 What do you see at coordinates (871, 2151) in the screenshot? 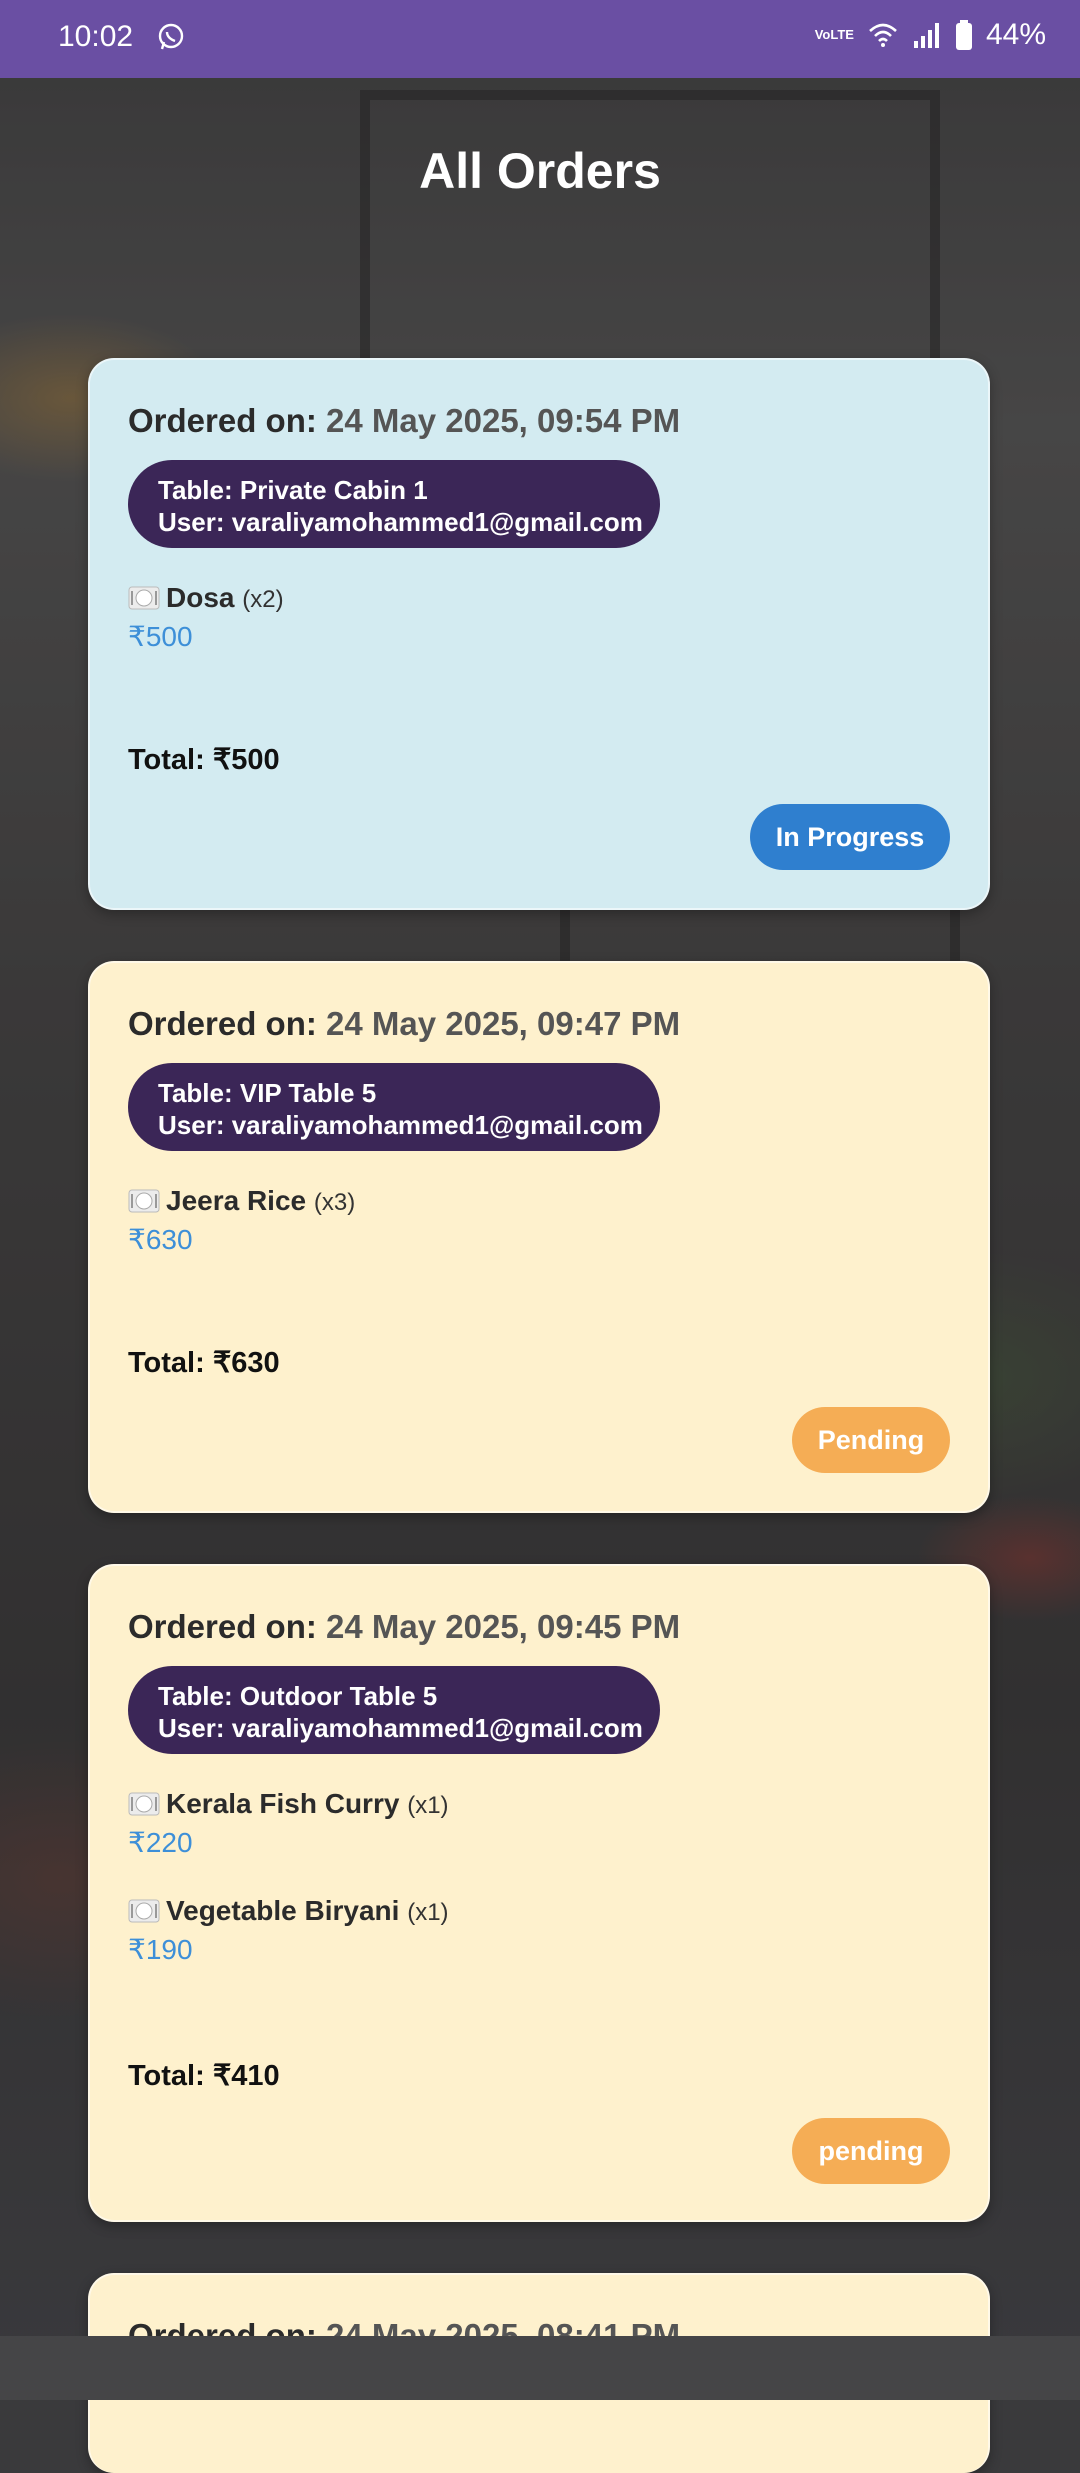
I see `status-button: pending` at bounding box center [871, 2151].